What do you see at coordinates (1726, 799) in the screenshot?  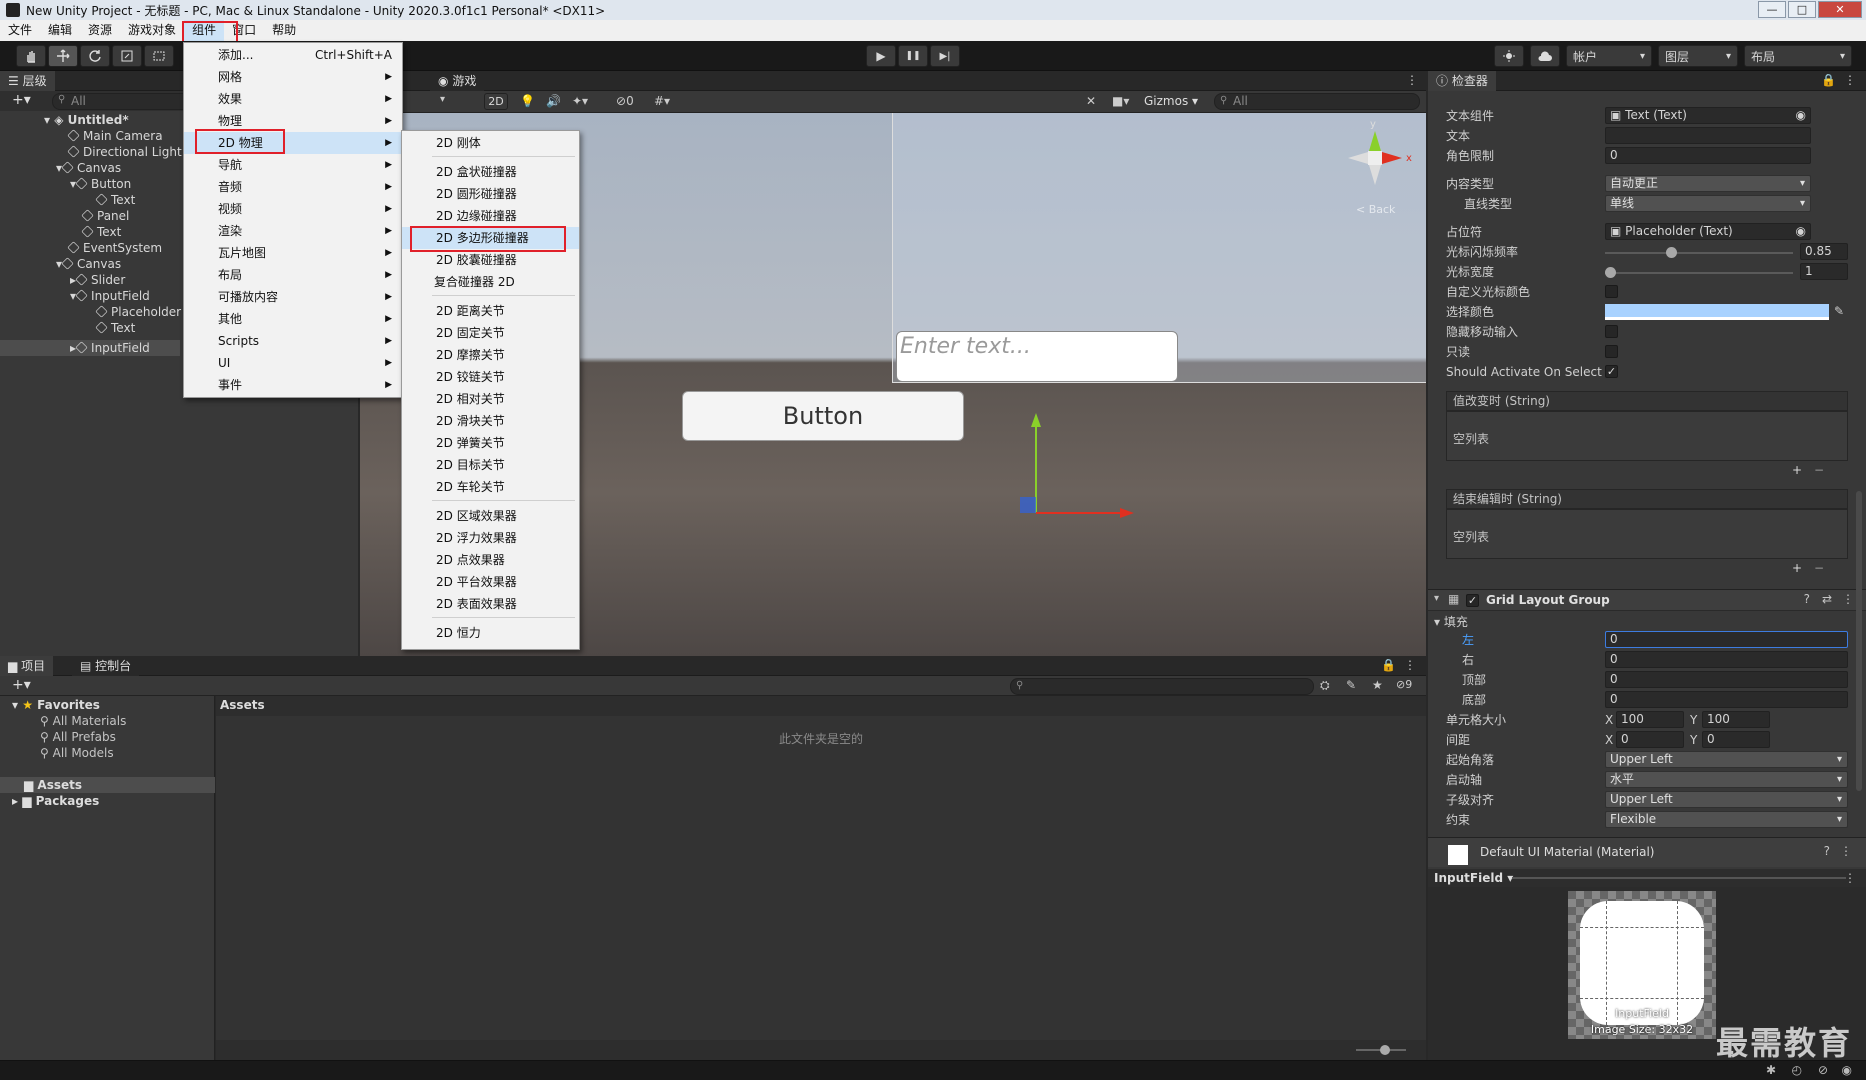 I see `child-alignment-dropdown: Upper Left` at bounding box center [1726, 799].